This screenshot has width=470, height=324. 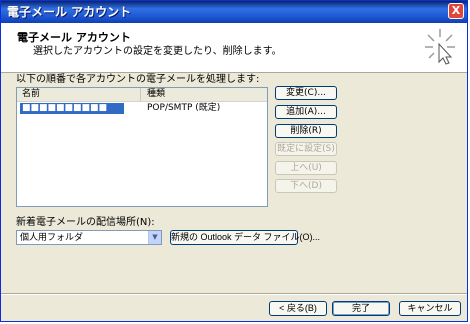 What do you see at coordinates (306, 149) in the screenshot?
I see `set-default-button: 既定に設定(S)` at bounding box center [306, 149].